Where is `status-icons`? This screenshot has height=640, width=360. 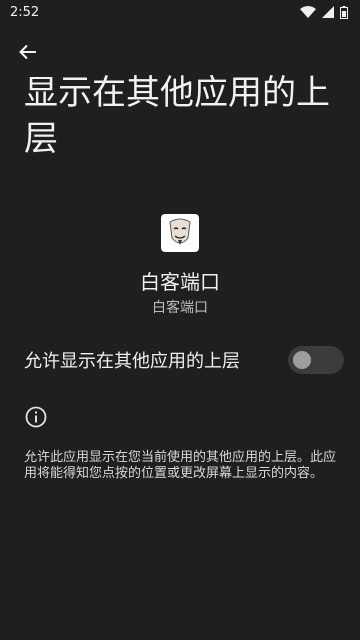 status-icons is located at coordinates (324, 12).